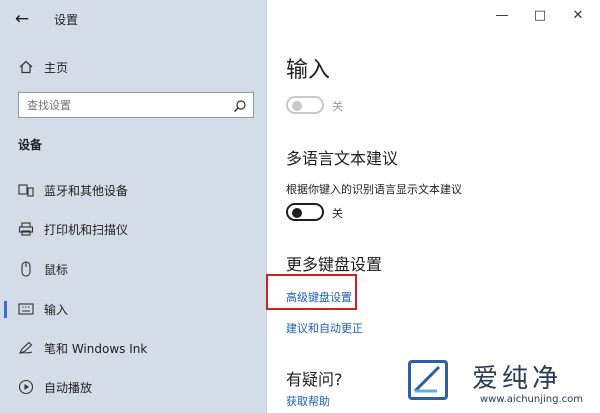 The height and width of the screenshot is (413, 600). What do you see at coordinates (86, 229) in the screenshot?
I see `sidebar-item-label: 打印机和扫描仪` at bounding box center [86, 229].